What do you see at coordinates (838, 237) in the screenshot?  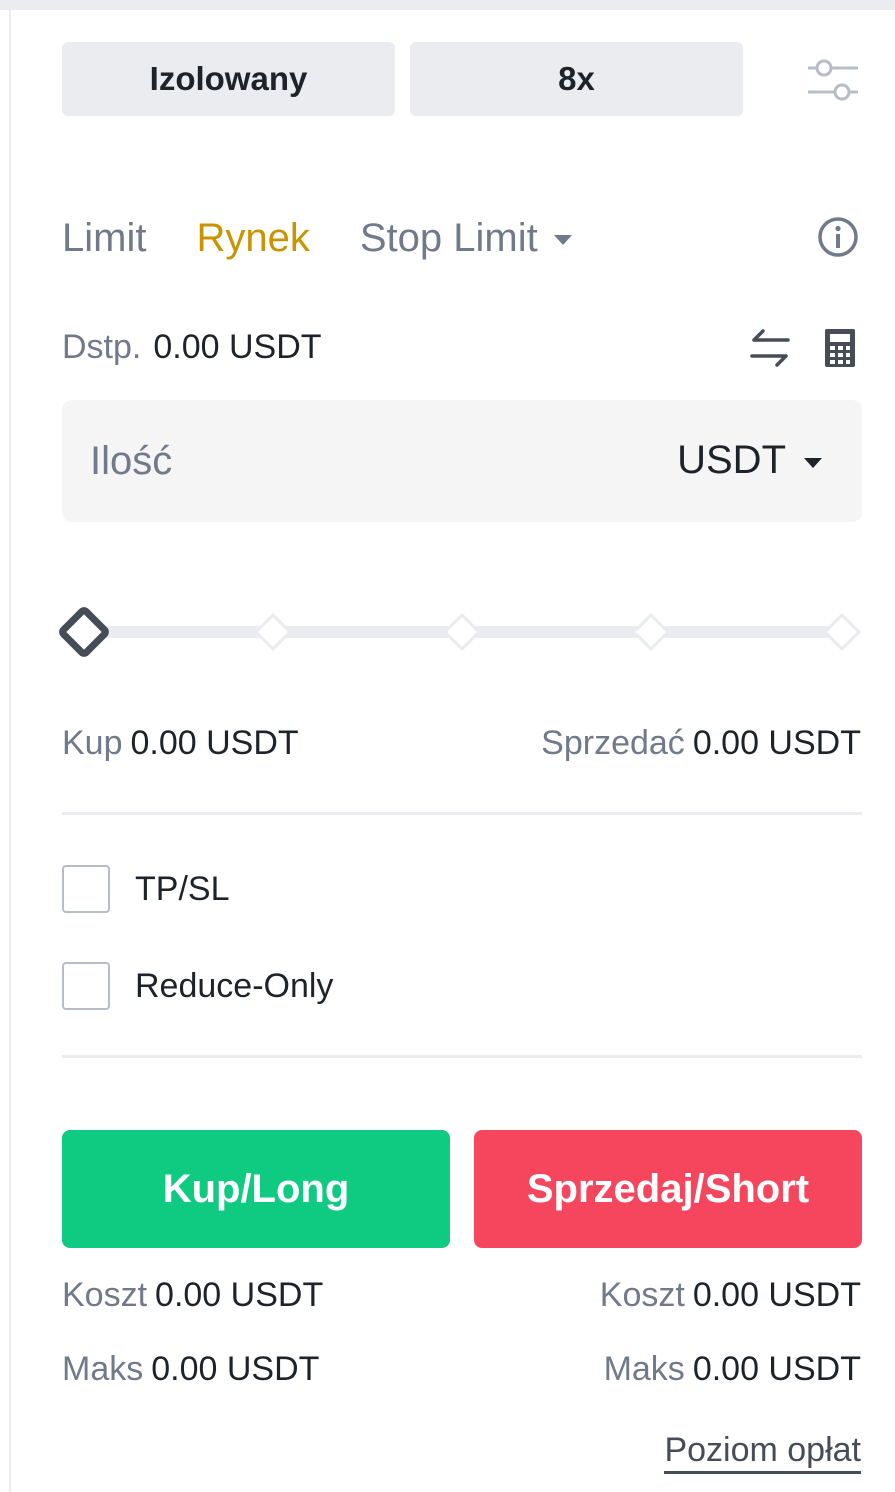 I see `info-icon` at bounding box center [838, 237].